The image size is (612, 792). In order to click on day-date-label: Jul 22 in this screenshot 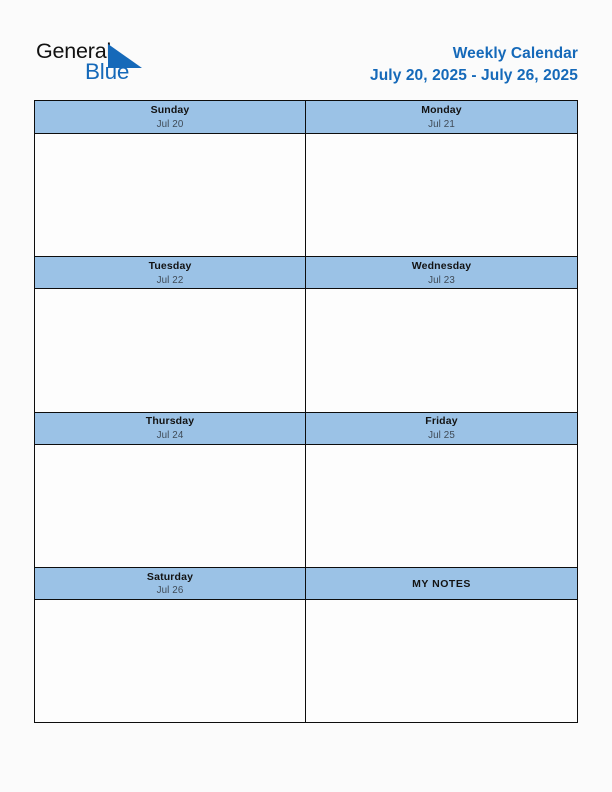, I will do `click(170, 280)`.